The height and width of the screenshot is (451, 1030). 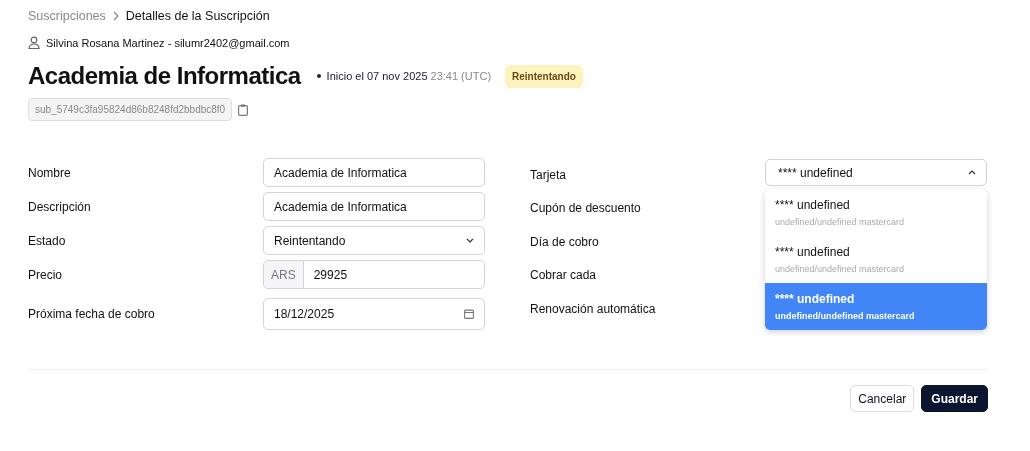 What do you see at coordinates (461, 76) in the screenshot?
I see `start-time: 23:41 (UTC)` at bounding box center [461, 76].